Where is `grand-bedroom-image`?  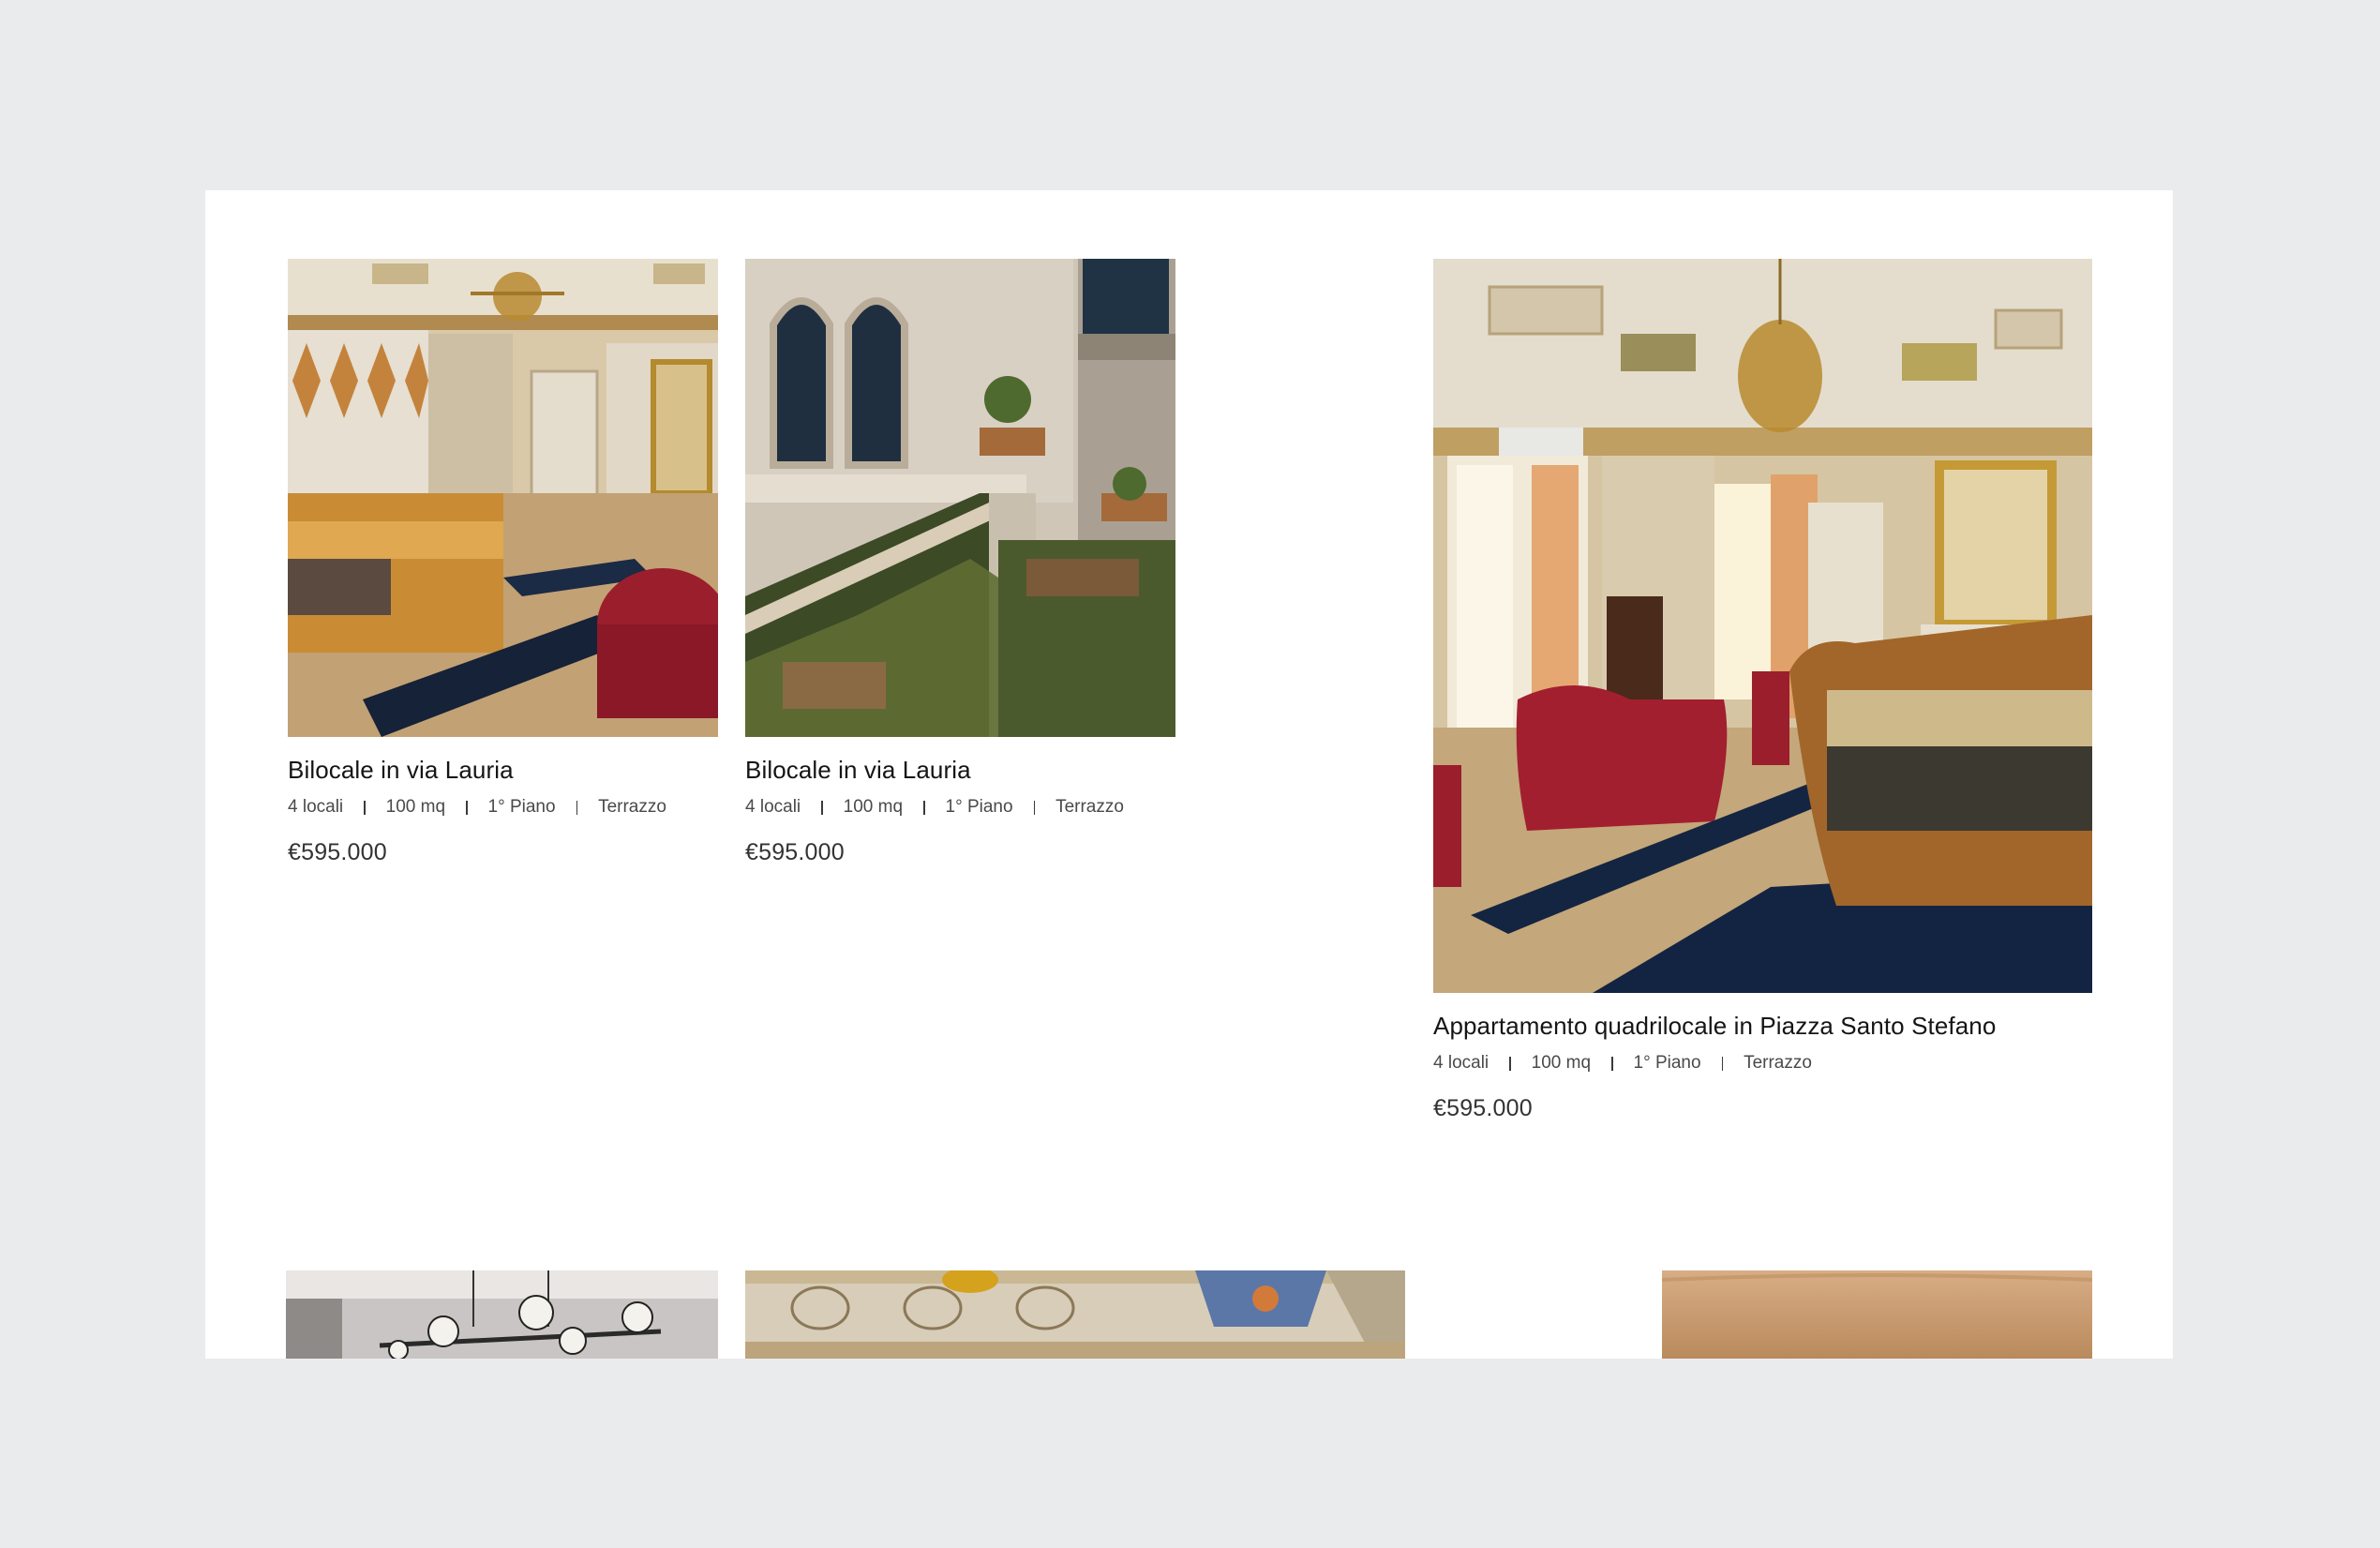 grand-bedroom-image is located at coordinates (1762, 626).